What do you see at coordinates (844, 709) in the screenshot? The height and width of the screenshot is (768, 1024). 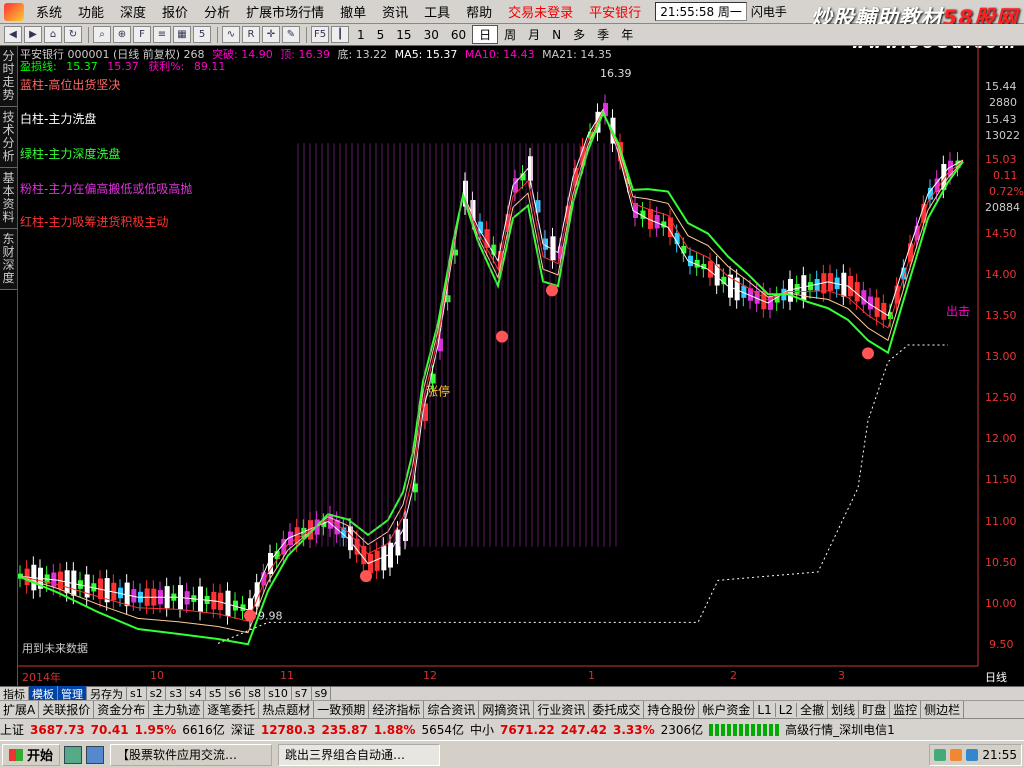 I see `ftab-draw-line: 划线` at bounding box center [844, 709].